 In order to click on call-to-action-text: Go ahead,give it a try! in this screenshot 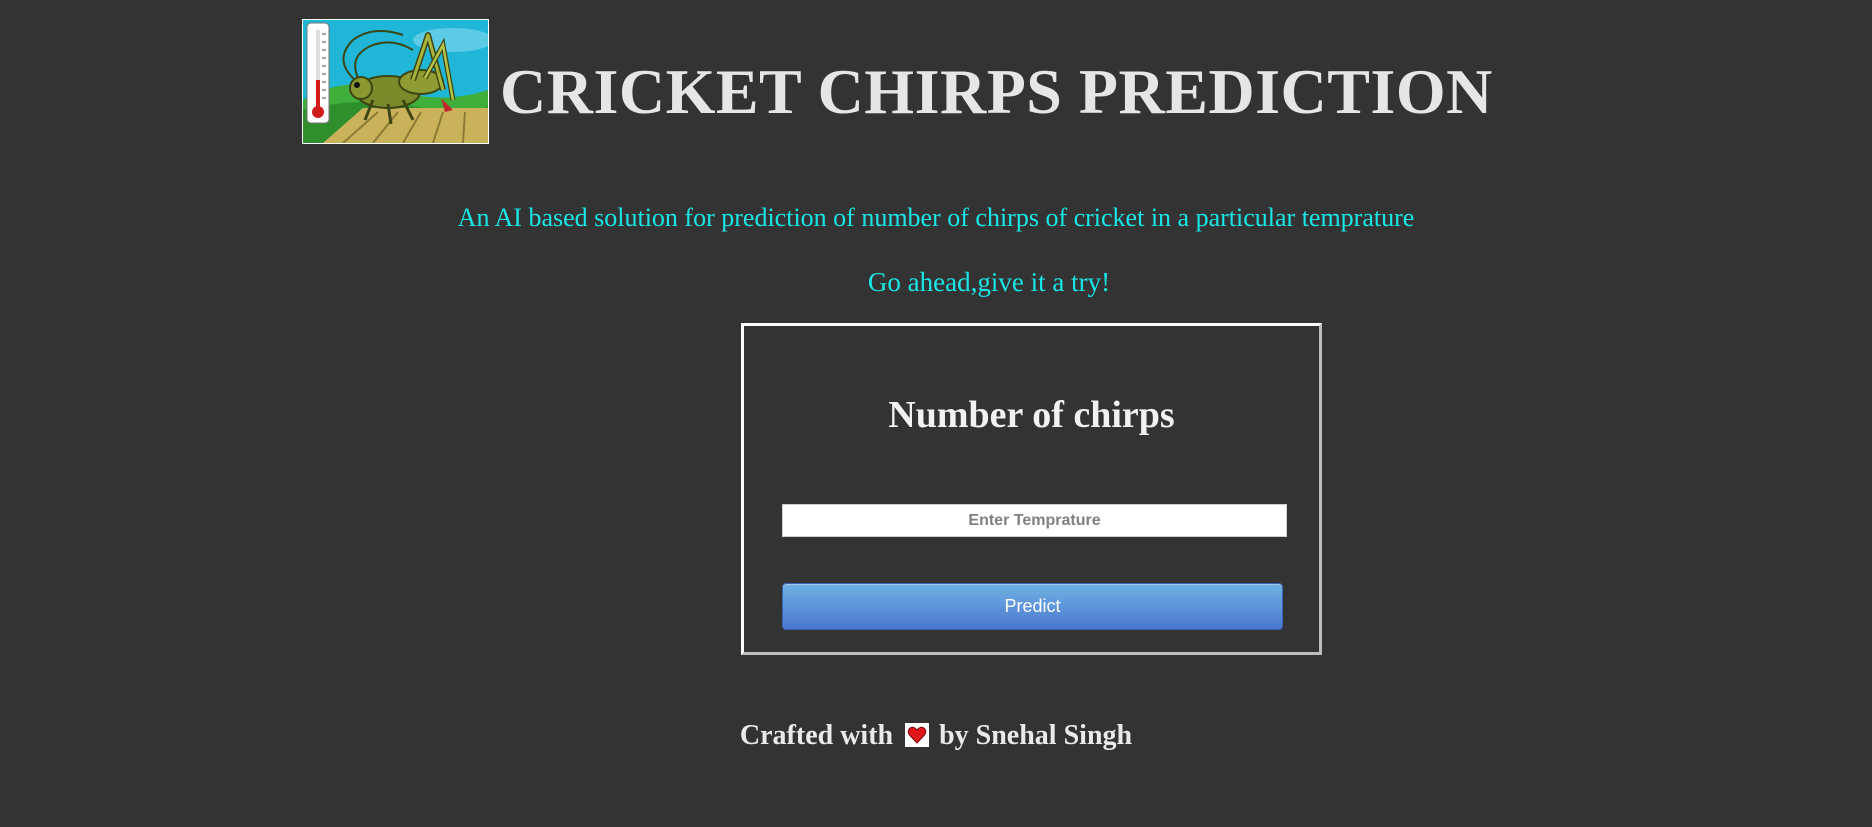, I will do `click(989, 282)`.